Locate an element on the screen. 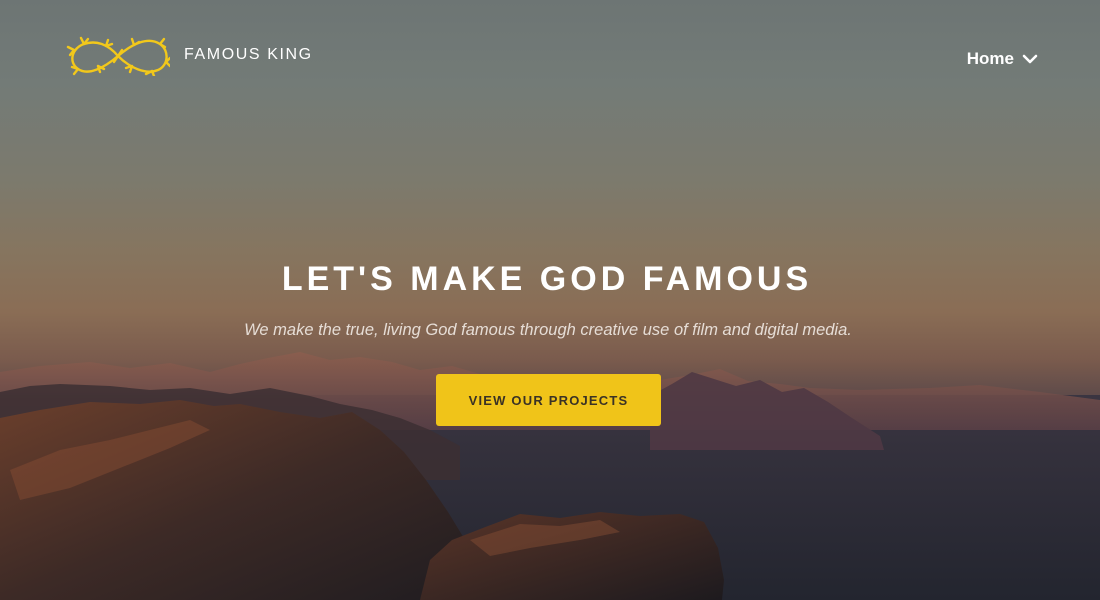 This screenshot has height=600, width=1100. nav-home-dropdown: Home is located at coordinates (1002, 59).